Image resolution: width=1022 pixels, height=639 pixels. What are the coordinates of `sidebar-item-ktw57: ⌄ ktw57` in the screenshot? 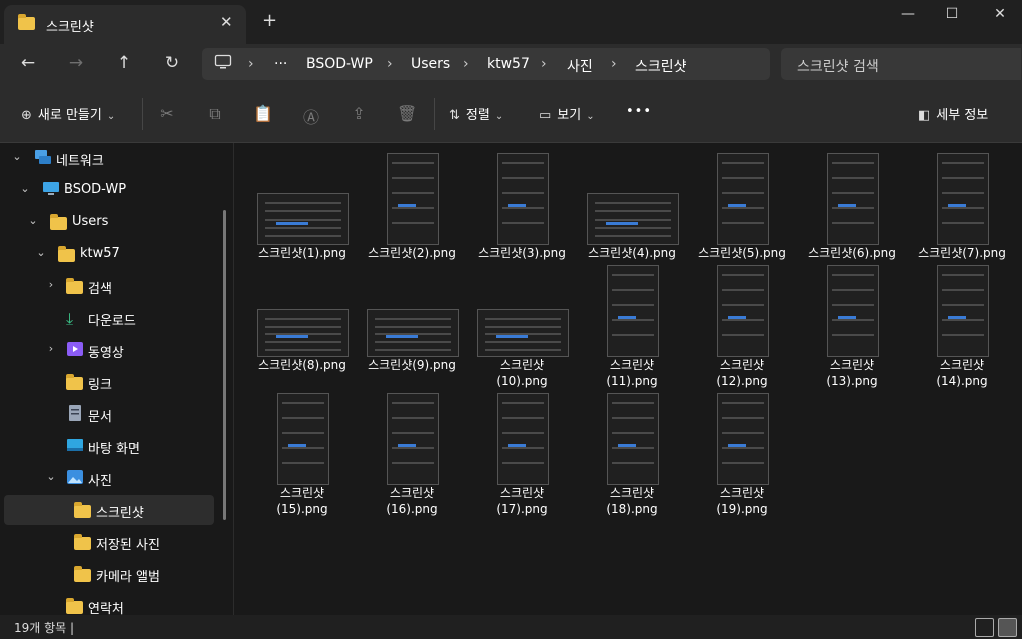 It's located at (109, 254).